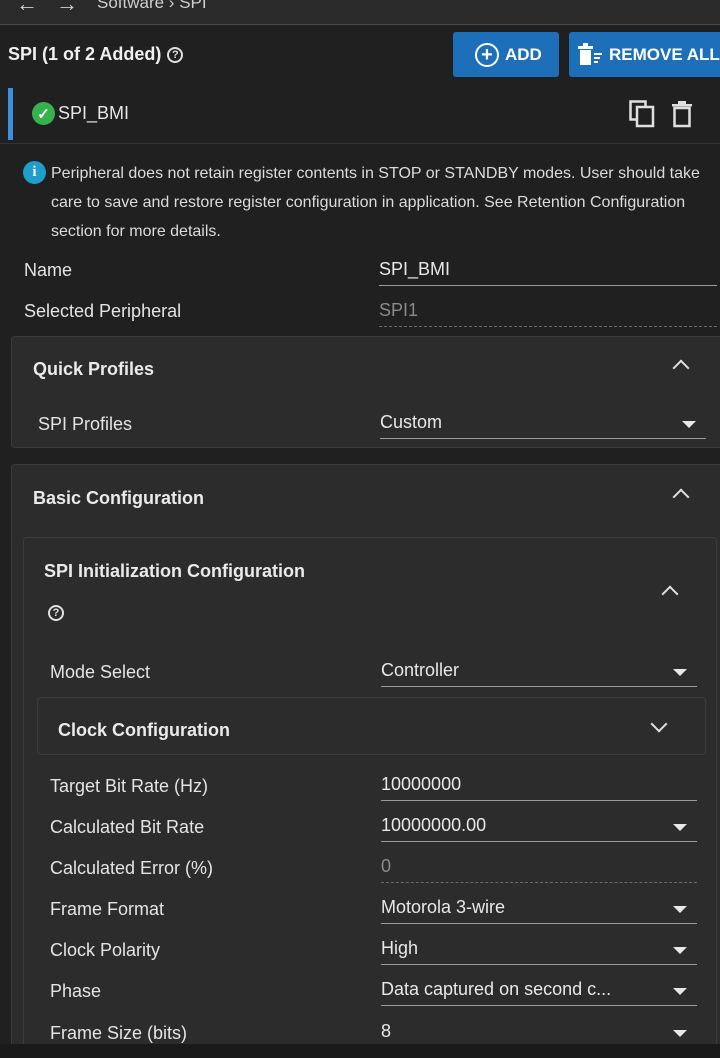  Describe the element at coordinates (119, 1033) in the screenshot. I see `frame-size-label: Frame Size (bits)` at that location.